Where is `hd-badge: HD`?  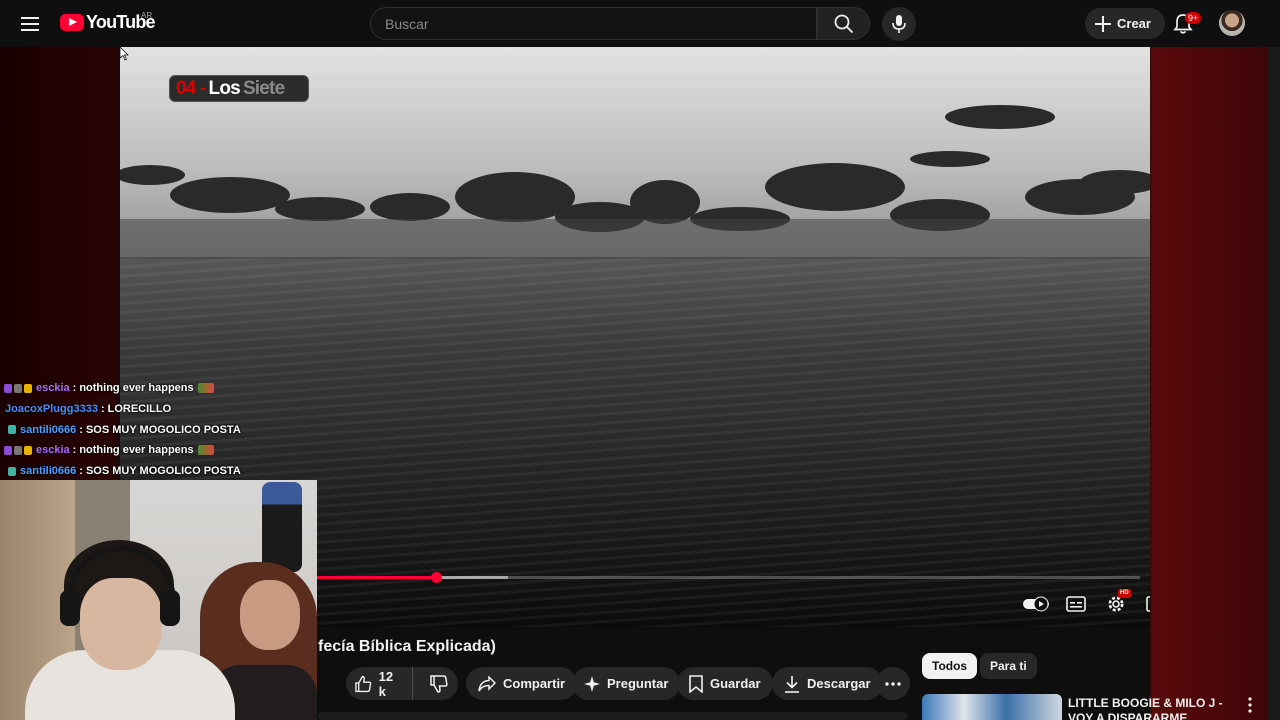 hd-badge: HD is located at coordinates (1124, 593).